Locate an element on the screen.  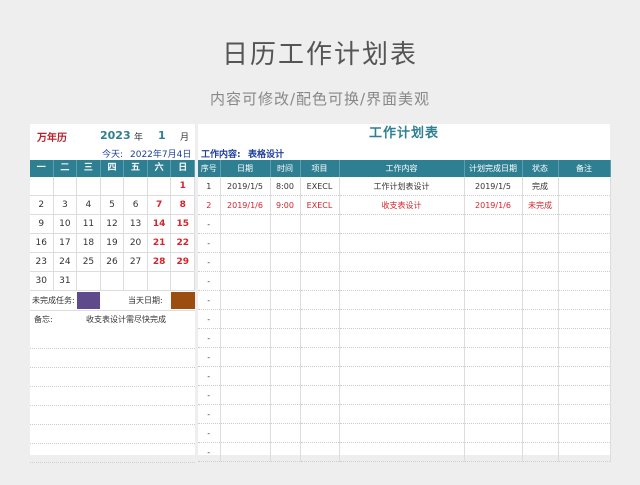
table-cell: 工作计划表设计 is located at coordinates (402, 186).